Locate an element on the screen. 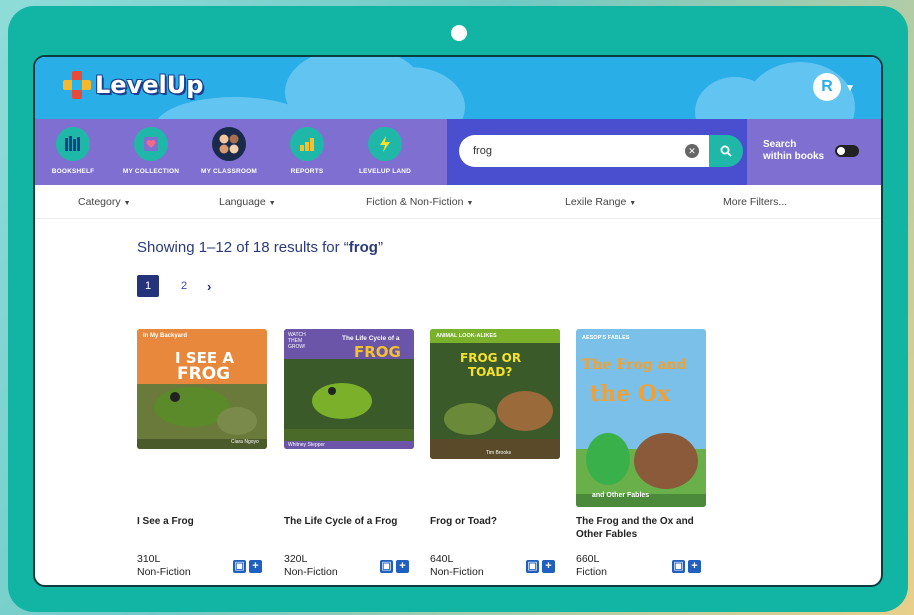 Image resolution: width=914 pixels, height=615 pixels. book-lexile: 660L is located at coordinates (588, 559).